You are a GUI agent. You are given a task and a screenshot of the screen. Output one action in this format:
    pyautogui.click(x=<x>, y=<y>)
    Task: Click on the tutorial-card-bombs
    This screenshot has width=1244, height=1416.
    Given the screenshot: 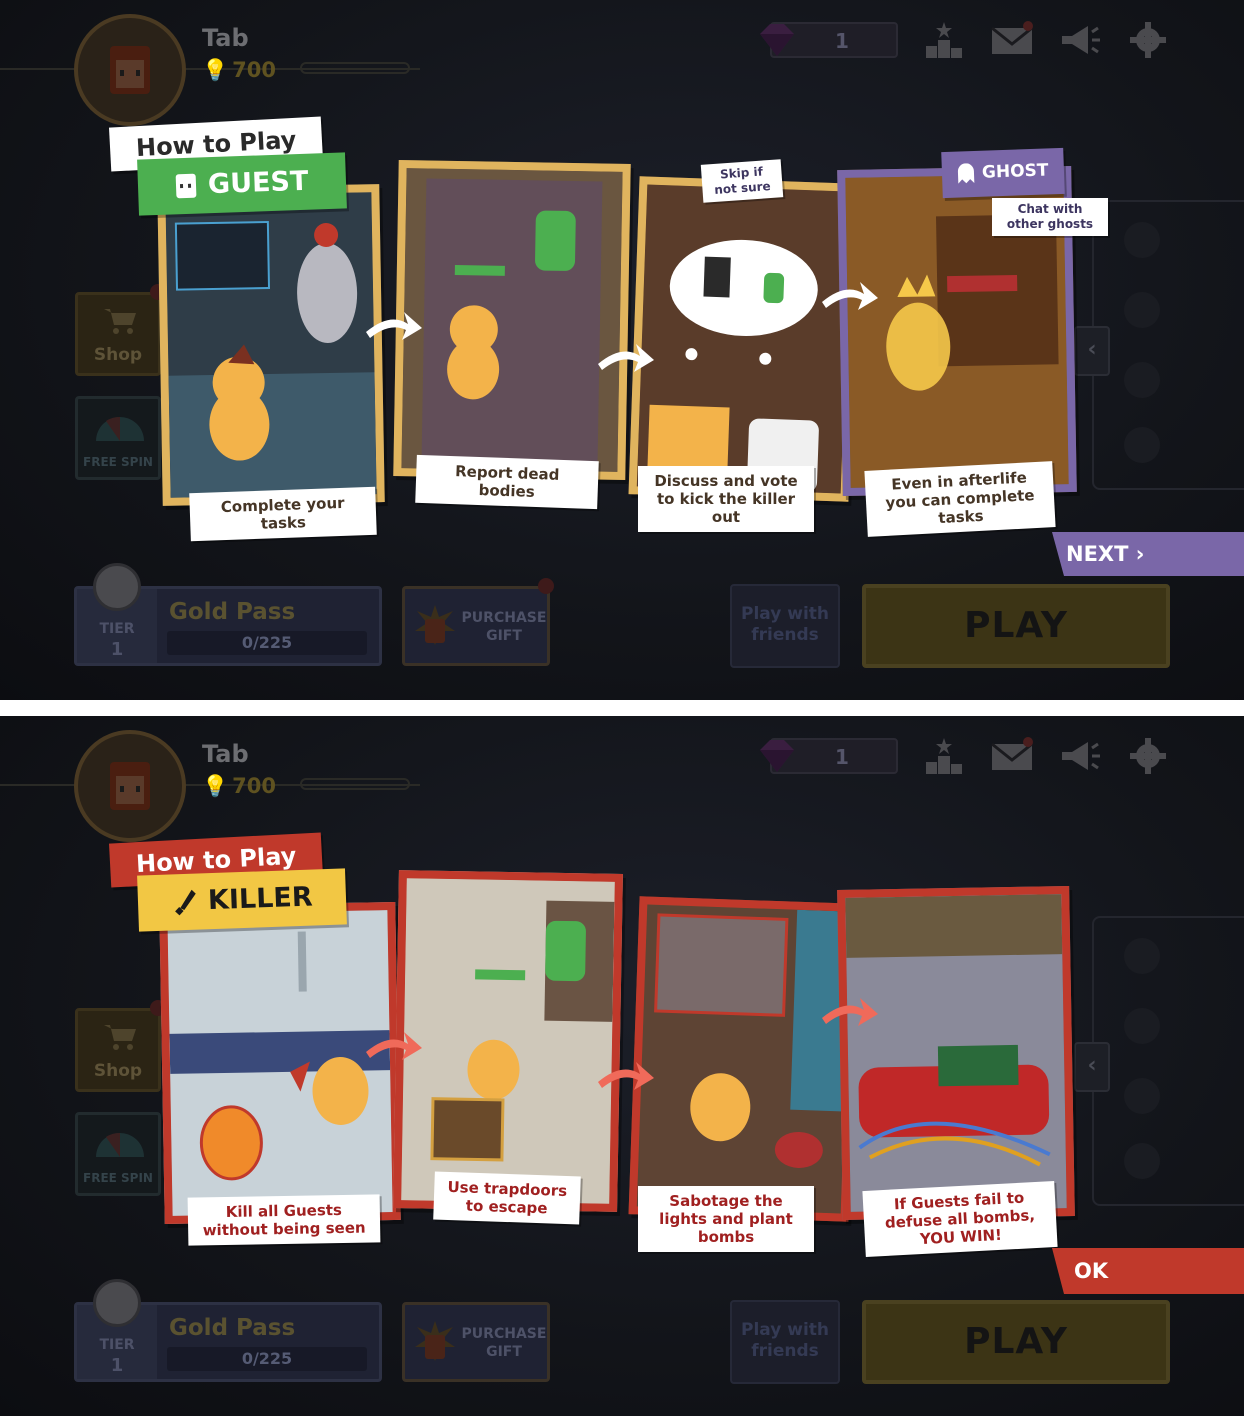 What is the action you would take?
    pyautogui.click(x=956, y=1053)
    